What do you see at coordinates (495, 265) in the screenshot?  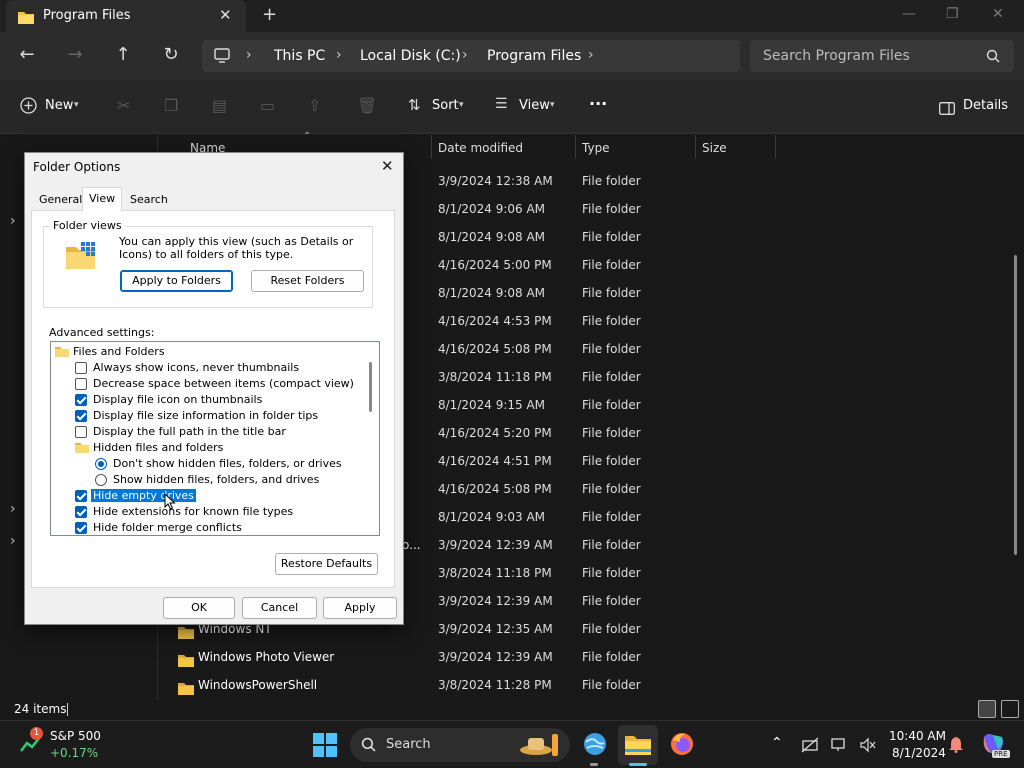 I see `file-date-modified: 4/16/2024 5:00 PM` at bounding box center [495, 265].